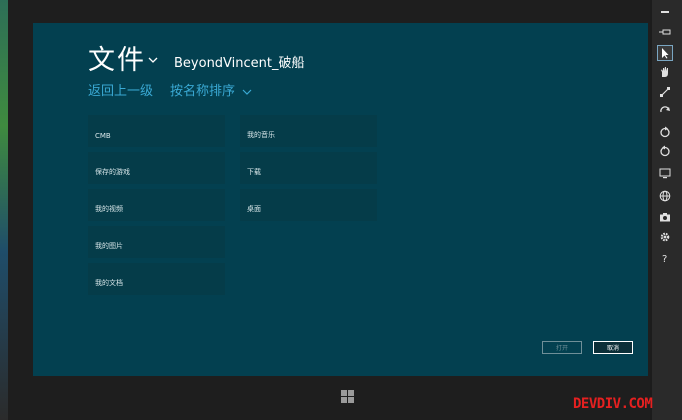  I want to click on sort-dropdown: 按名称排序, so click(211, 92).